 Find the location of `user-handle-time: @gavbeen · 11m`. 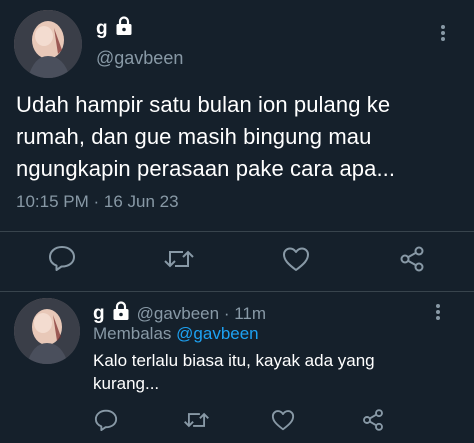

user-handle-time: @gavbeen · 11m is located at coordinates (201, 314).